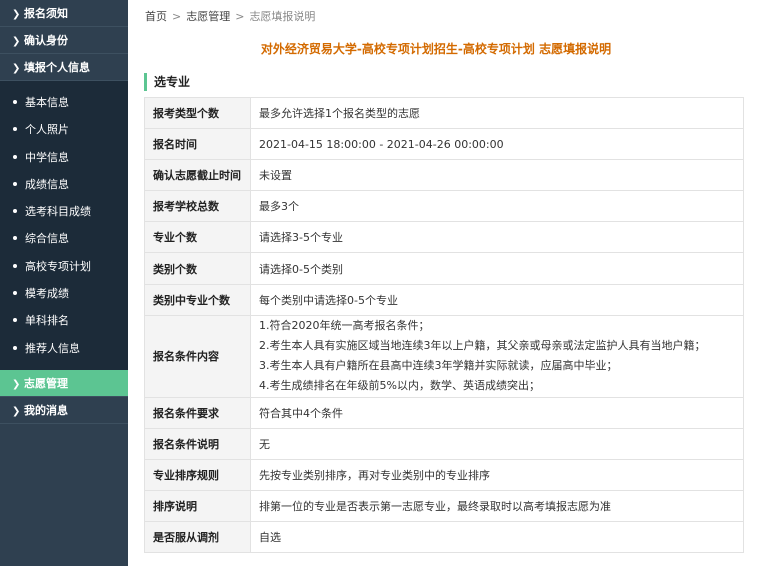  I want to click on table-row: 类别中专业个数 每个类别中请选择0-5个专业, so click(444, 299).